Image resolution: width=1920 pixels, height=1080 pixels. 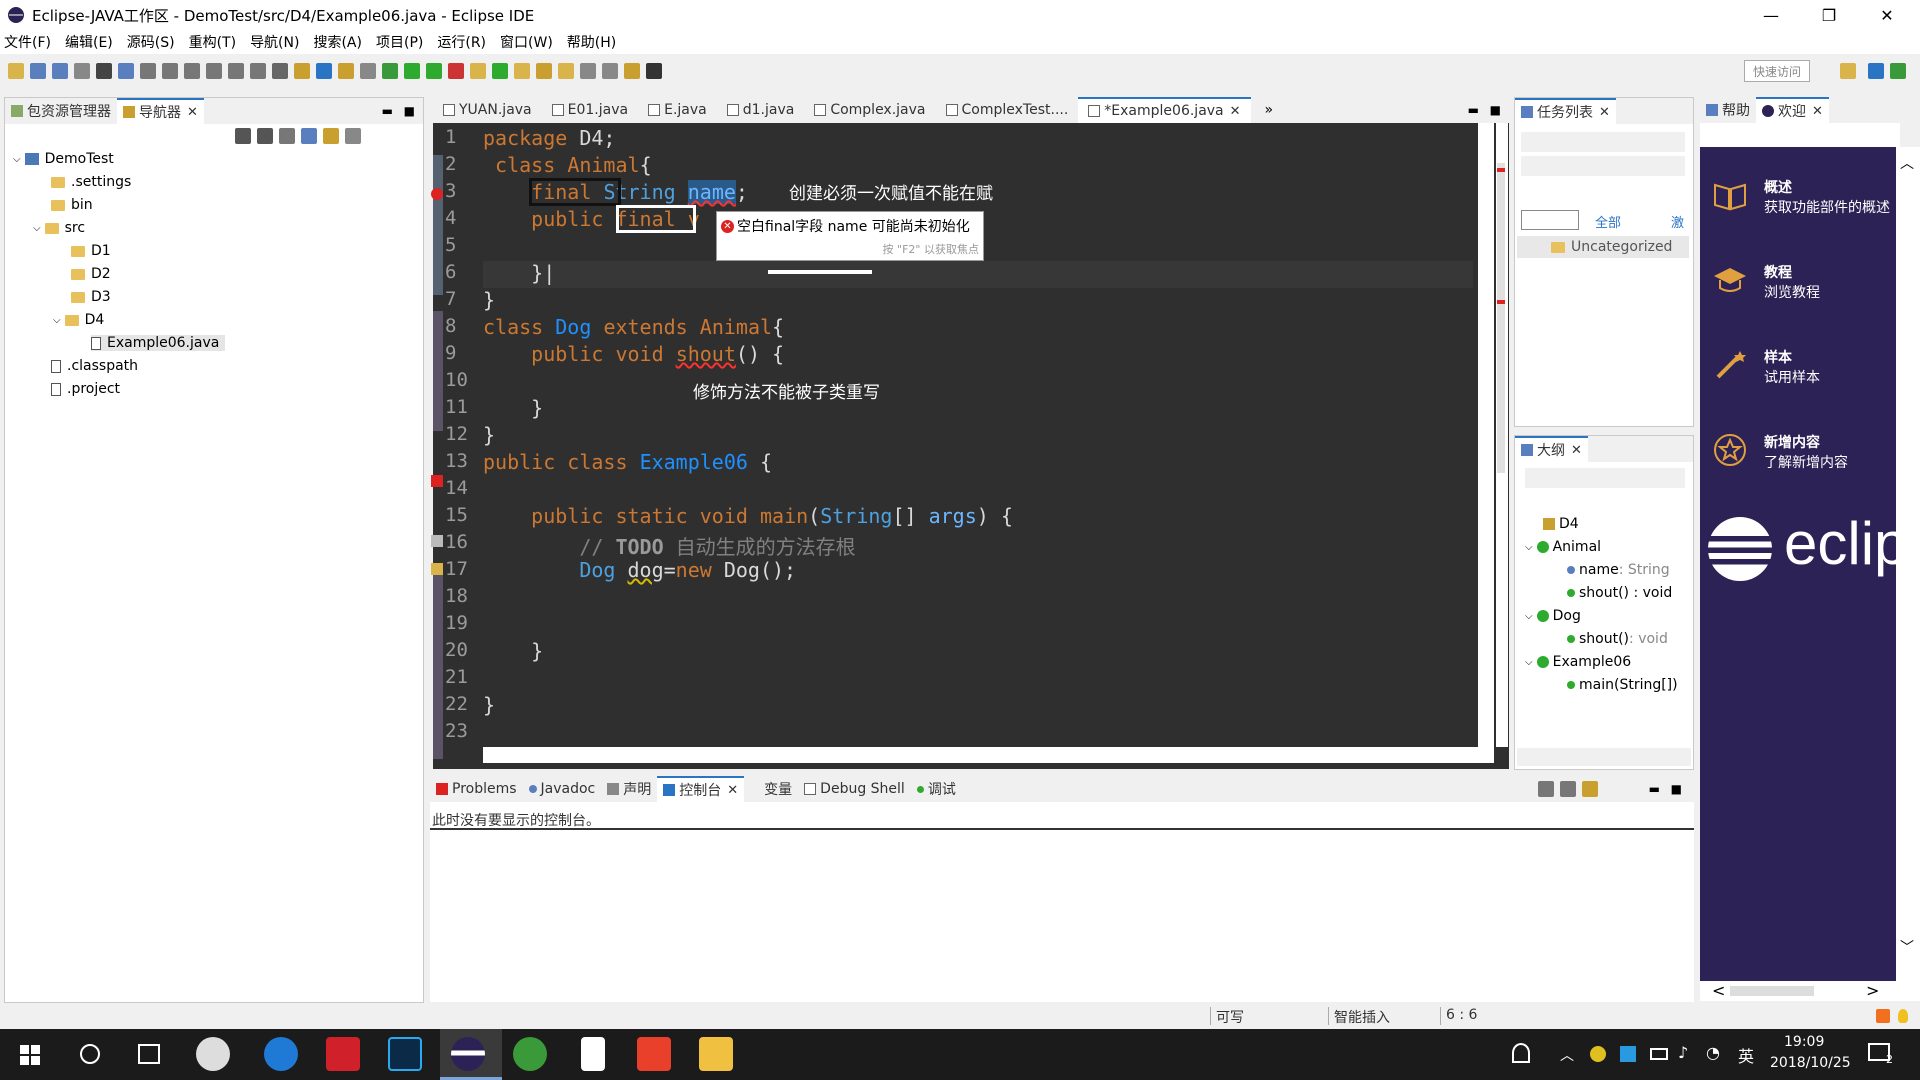 I want to click on filter-activate-link: 激, so click(x=1677, y=221).